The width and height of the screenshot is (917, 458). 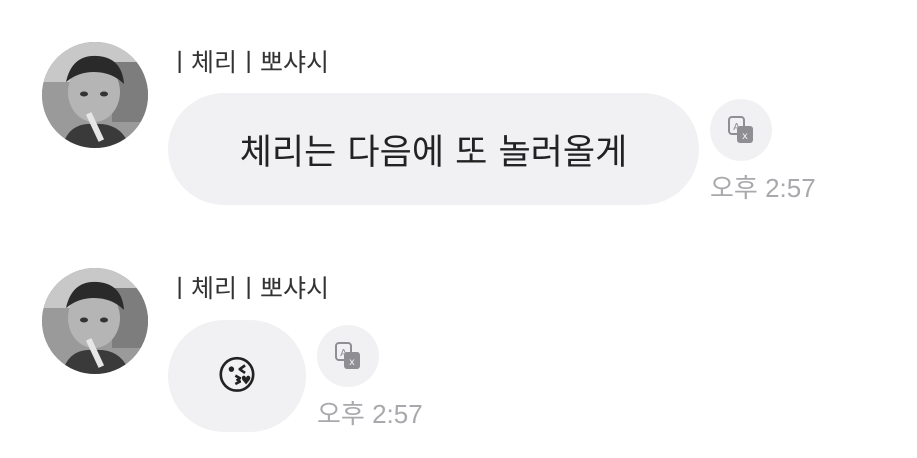 I want to click on message-emoji: 😘, so click(x=237, y=376).